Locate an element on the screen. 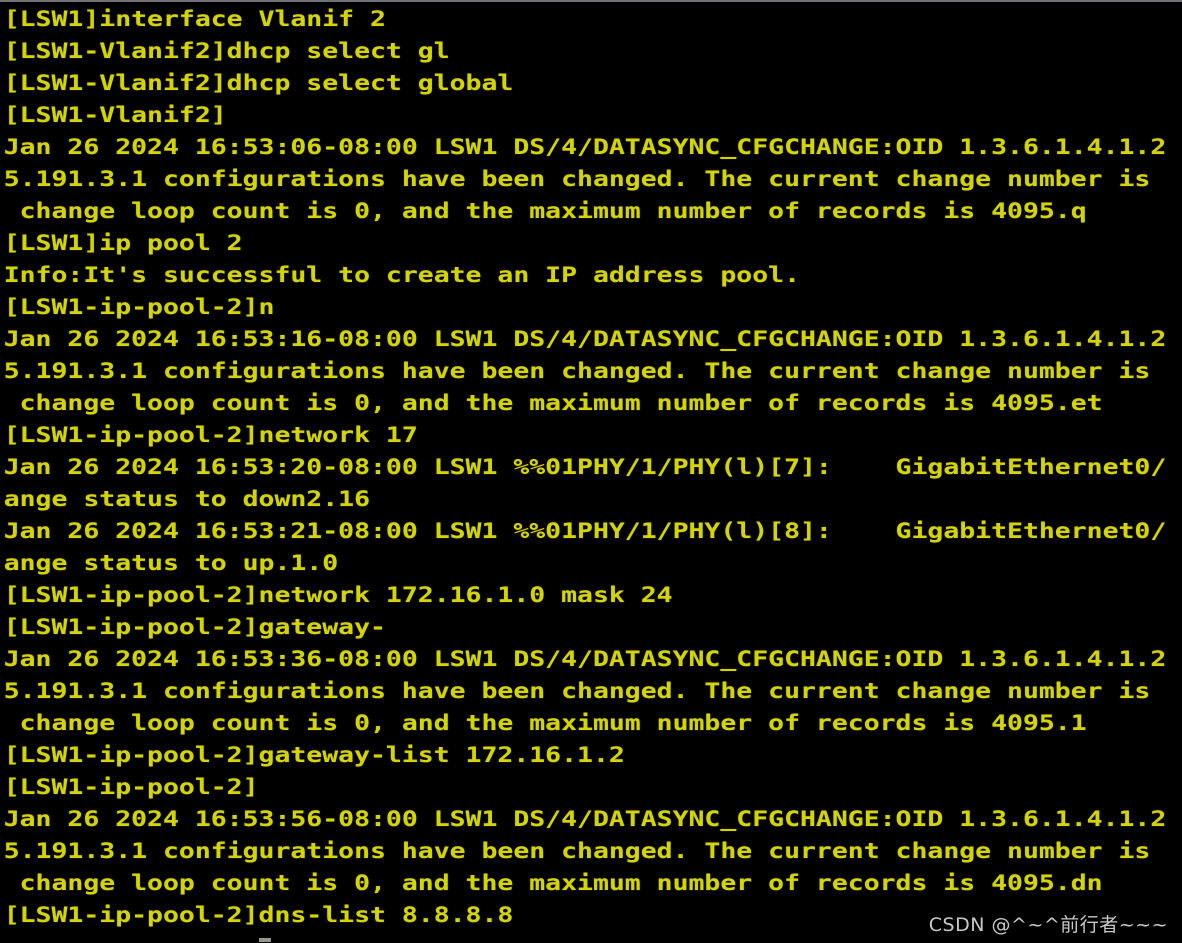  csdn-watermark: CSDN @^~^前行者~~~ is located at coordinates (1048, 925).